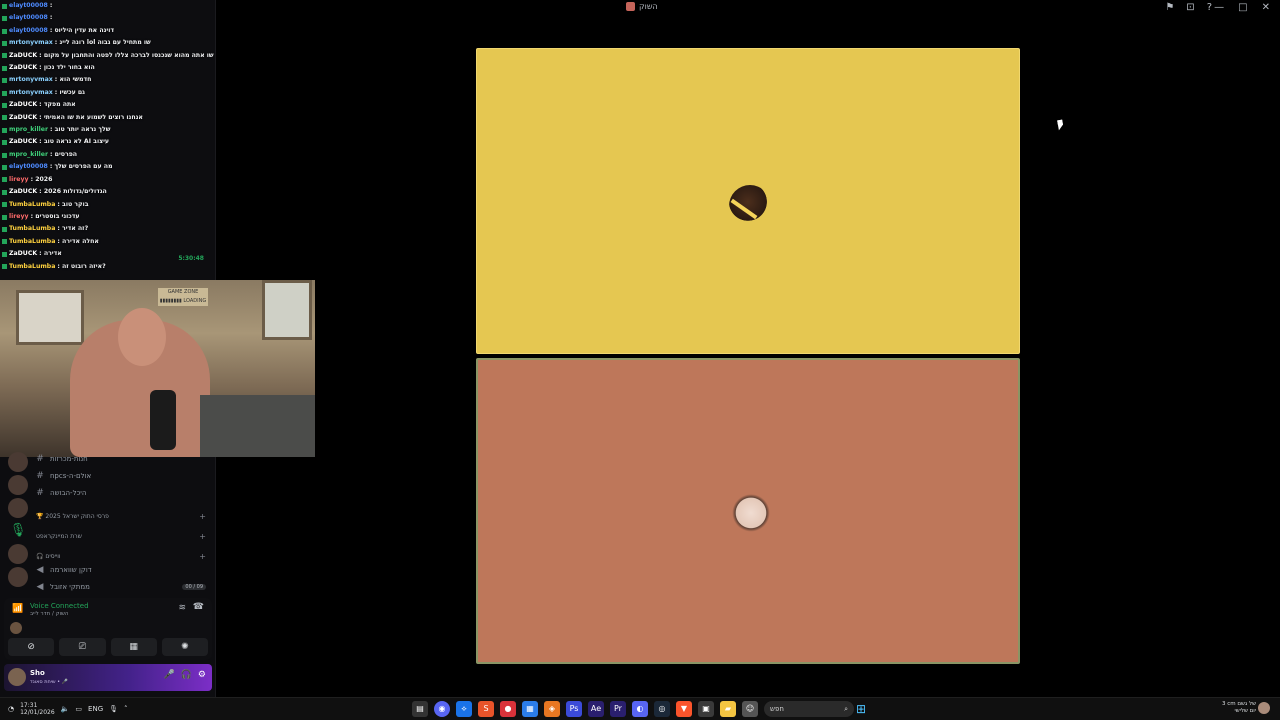 This screenshot has height=720, width=1280. Describe the element at coordinates (706, 709) in the screenshot. I see `calendar-icon: ▣` at that location.